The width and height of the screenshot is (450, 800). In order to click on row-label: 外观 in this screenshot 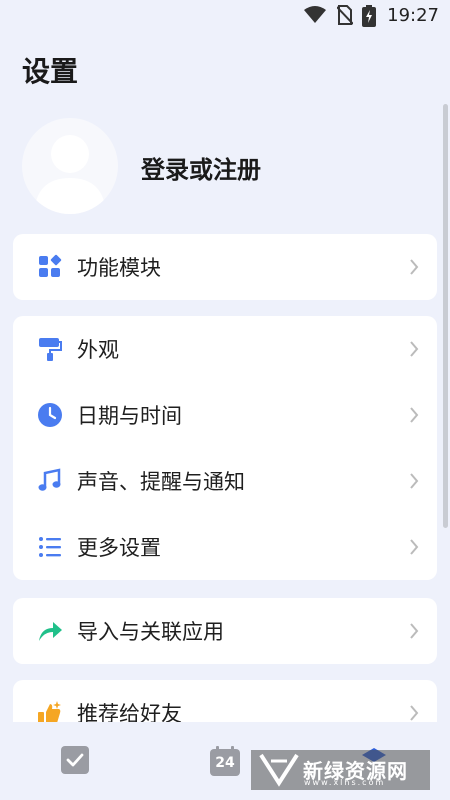, I will do `click(98, 350)`.